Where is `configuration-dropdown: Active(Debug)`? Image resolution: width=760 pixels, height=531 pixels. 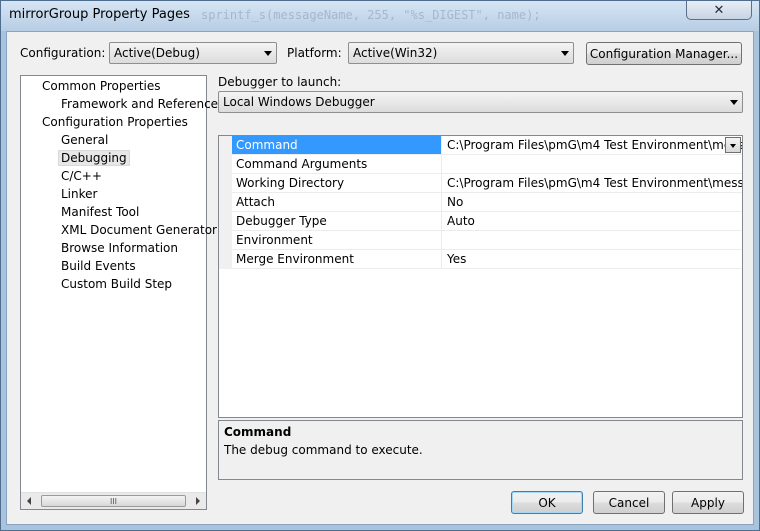 configuration-dropdown: Active(Debug) is located at coordinates (193, 53).